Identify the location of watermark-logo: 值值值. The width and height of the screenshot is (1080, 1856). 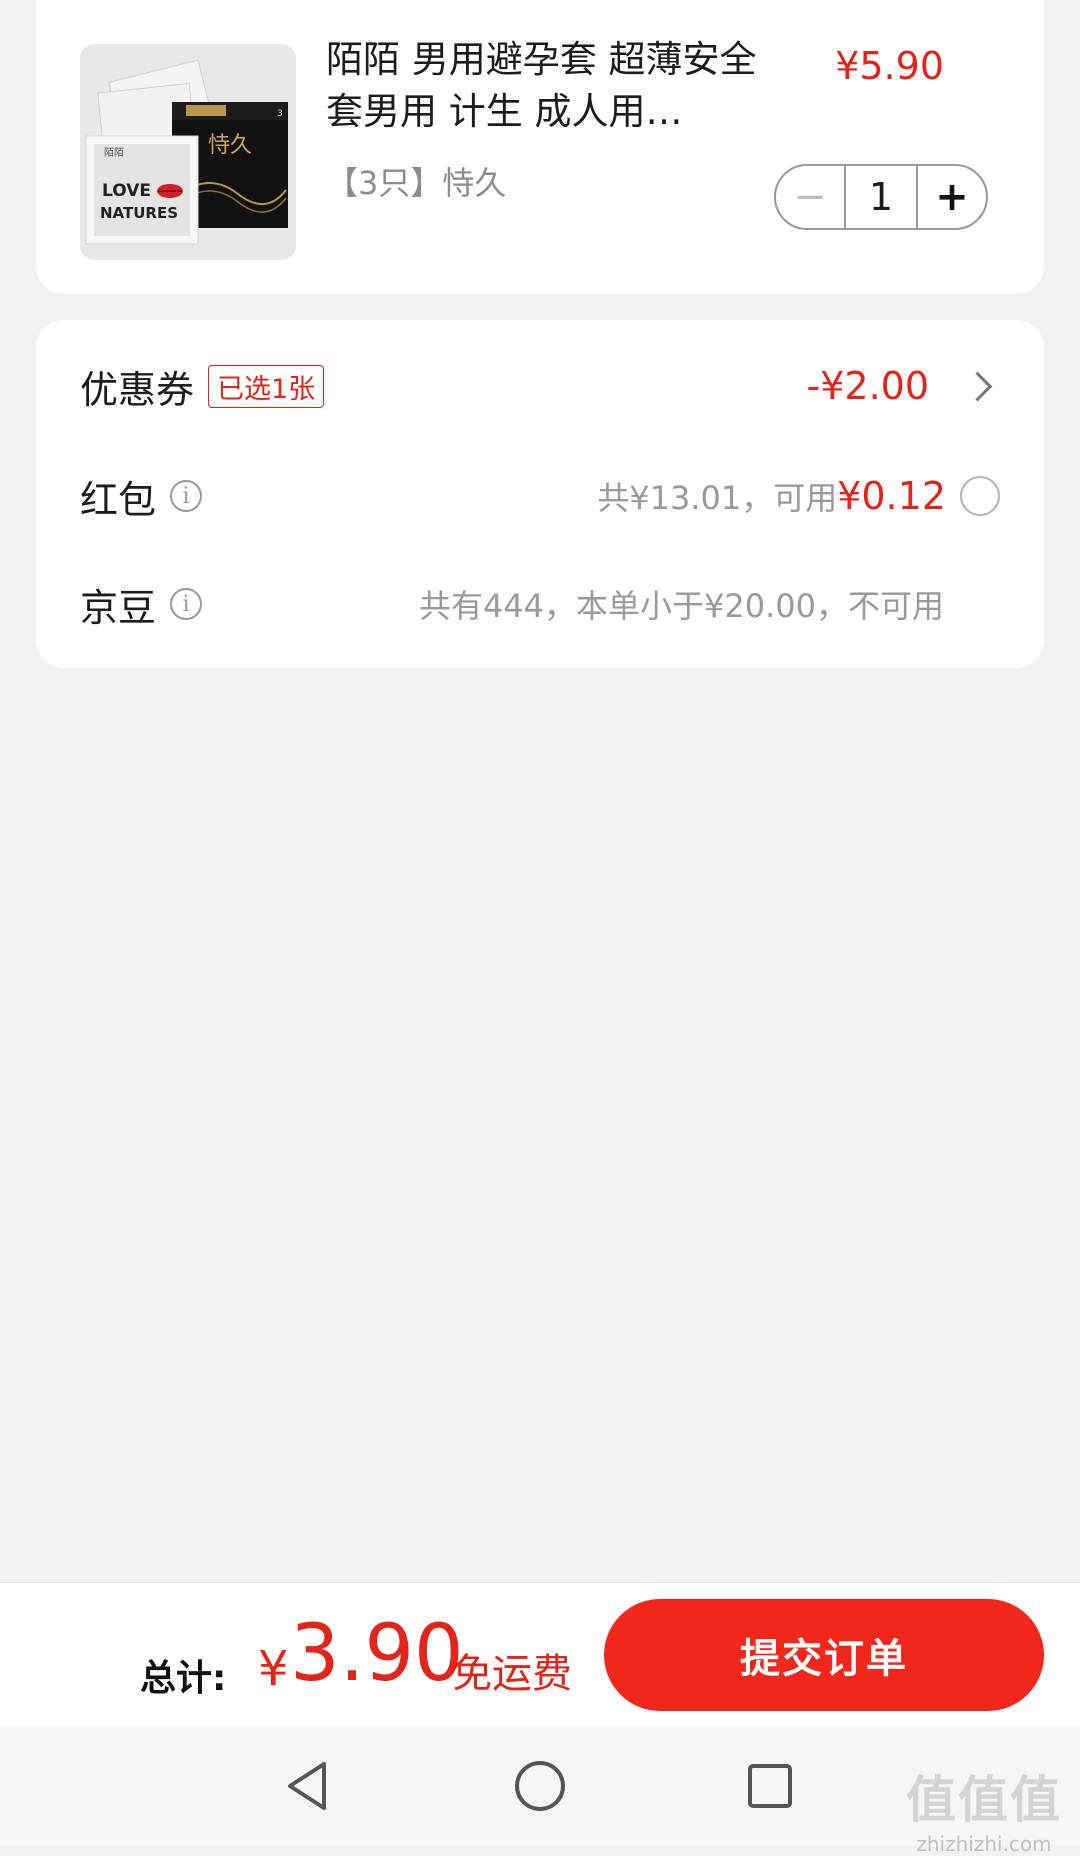
(984, 1800).